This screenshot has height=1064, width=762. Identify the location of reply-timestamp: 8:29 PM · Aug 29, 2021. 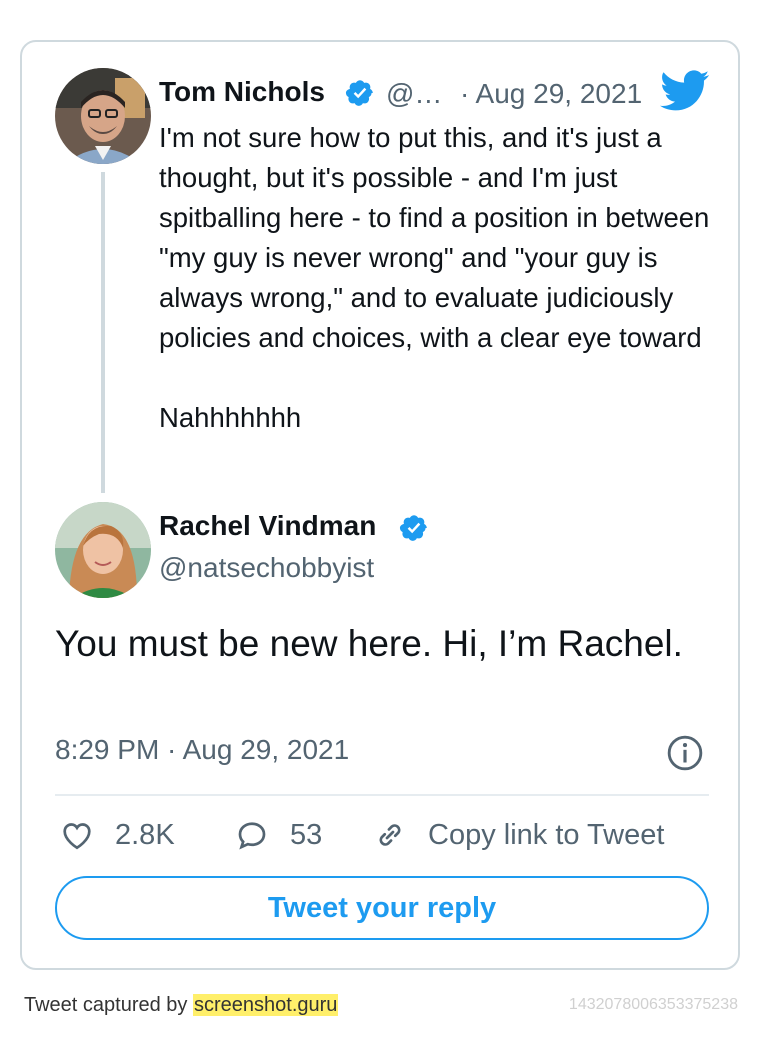
(202, 750).